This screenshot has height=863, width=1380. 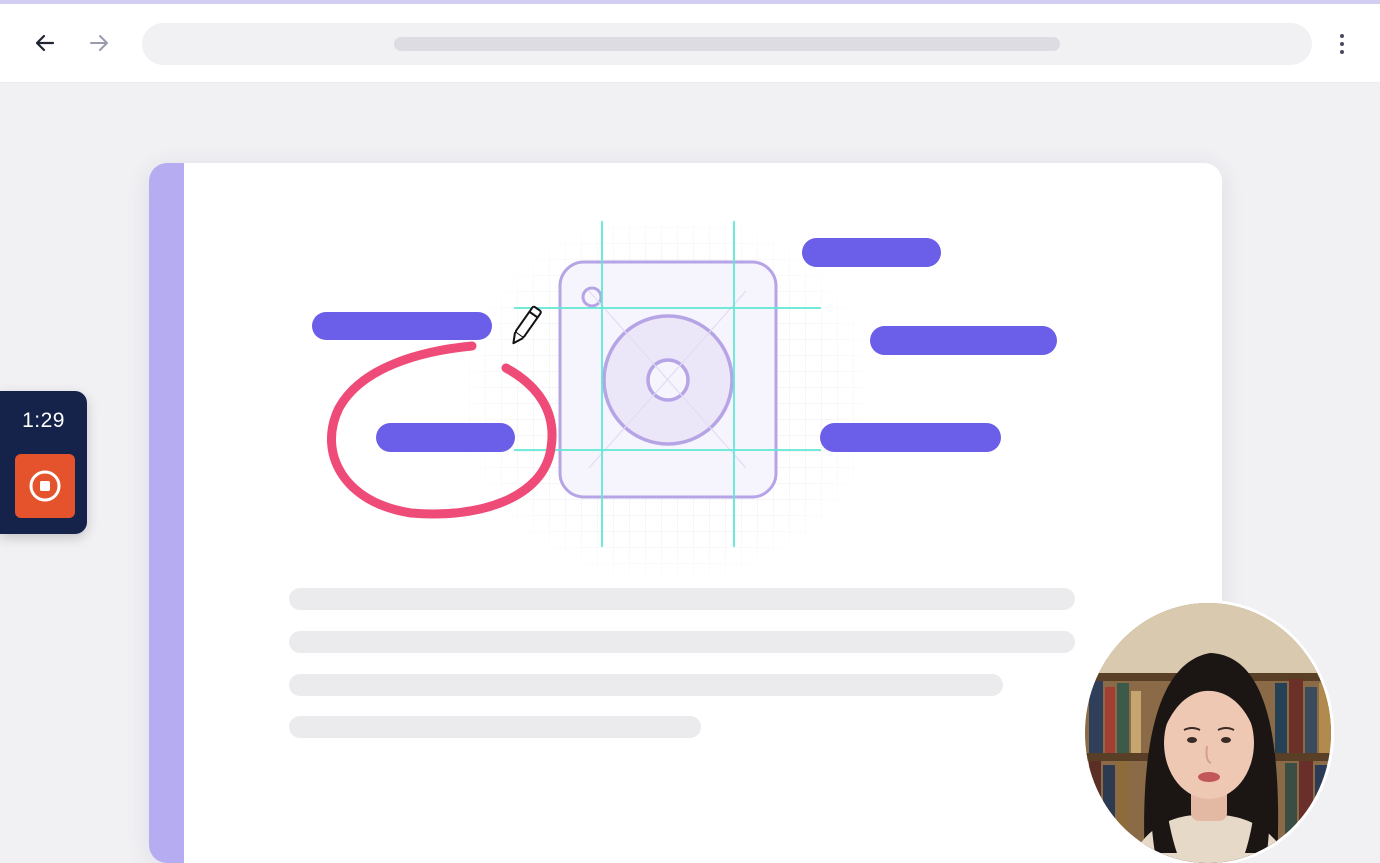 I want to click on forward-button, so click(x=99, y=43).